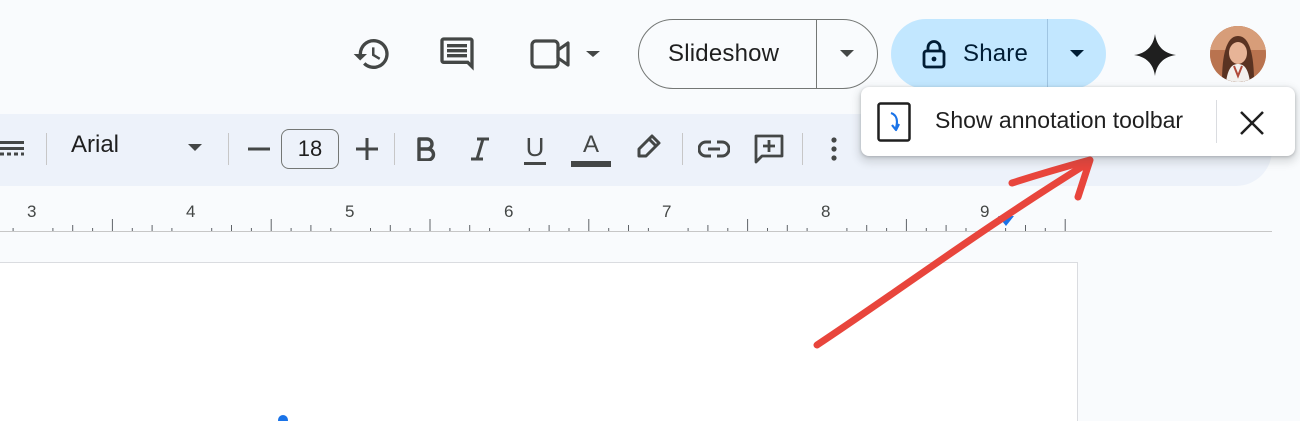 The width and height of the screenshot is (1300, 421). What do you see at coordinates (934, 54) in the screenshot?
I see `lock-icon` at bounding box center [934, 54].